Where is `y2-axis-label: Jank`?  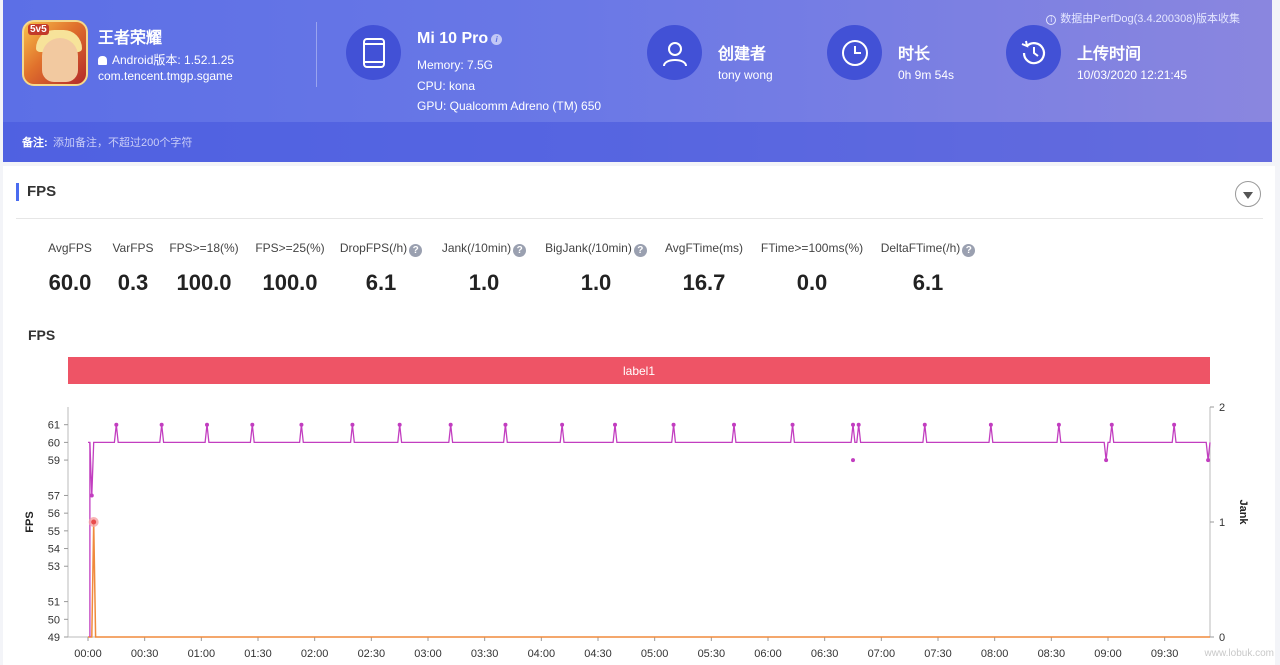
y2-axis-label: Jank is located at coordinates (1243, 512).